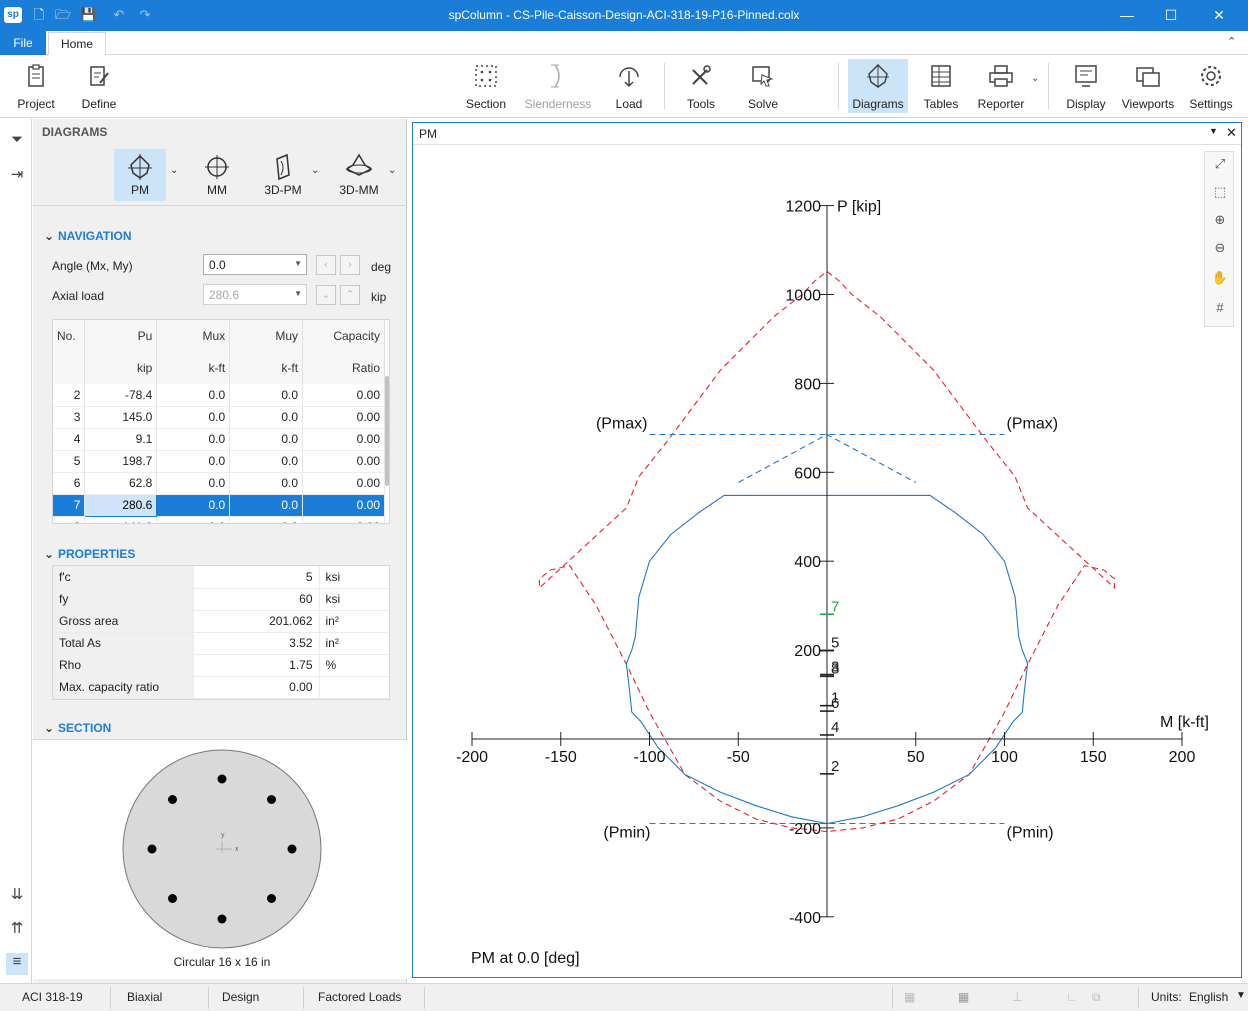  Describe the element at coordinates (1220, 310) in the screenshot. I see `grid-icon: #` at that location.